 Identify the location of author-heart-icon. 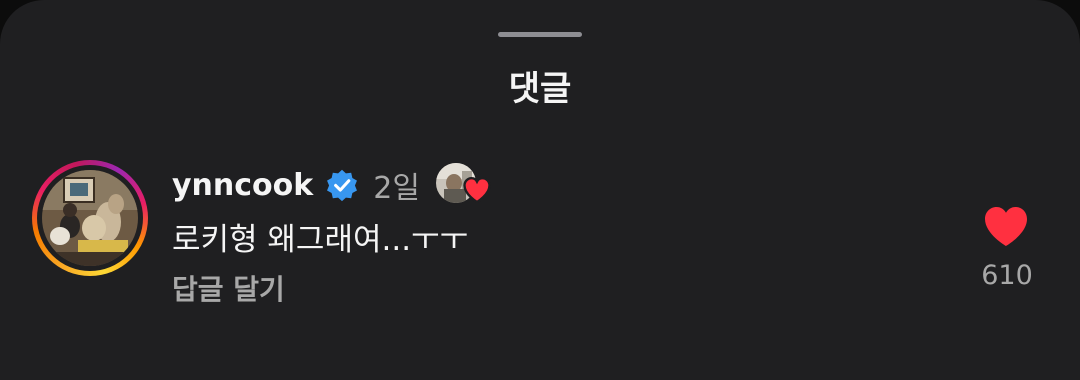
(477, 190).